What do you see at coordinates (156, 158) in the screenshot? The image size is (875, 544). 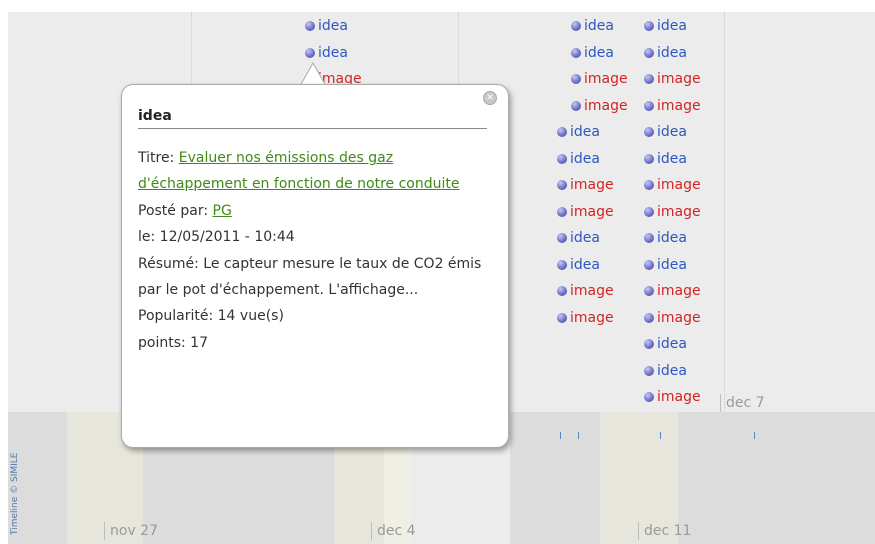 I see `title-label: Titre:` at bounding box center [156, 158].